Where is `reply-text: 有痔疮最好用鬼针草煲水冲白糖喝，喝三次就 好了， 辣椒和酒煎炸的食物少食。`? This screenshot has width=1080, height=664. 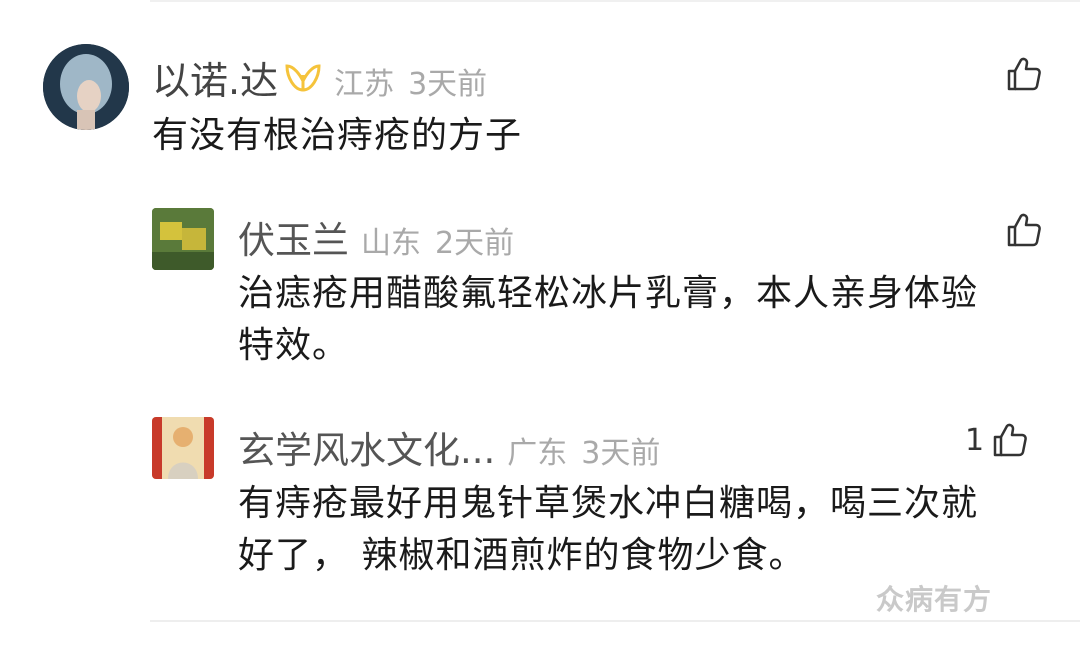
reply-text: 有痔疮最好用鬼针草煲水冲白糖喝，喝三次就 好了， 辣椒和酒煎炸的食物少食。 is located at coordinates (608, 530).